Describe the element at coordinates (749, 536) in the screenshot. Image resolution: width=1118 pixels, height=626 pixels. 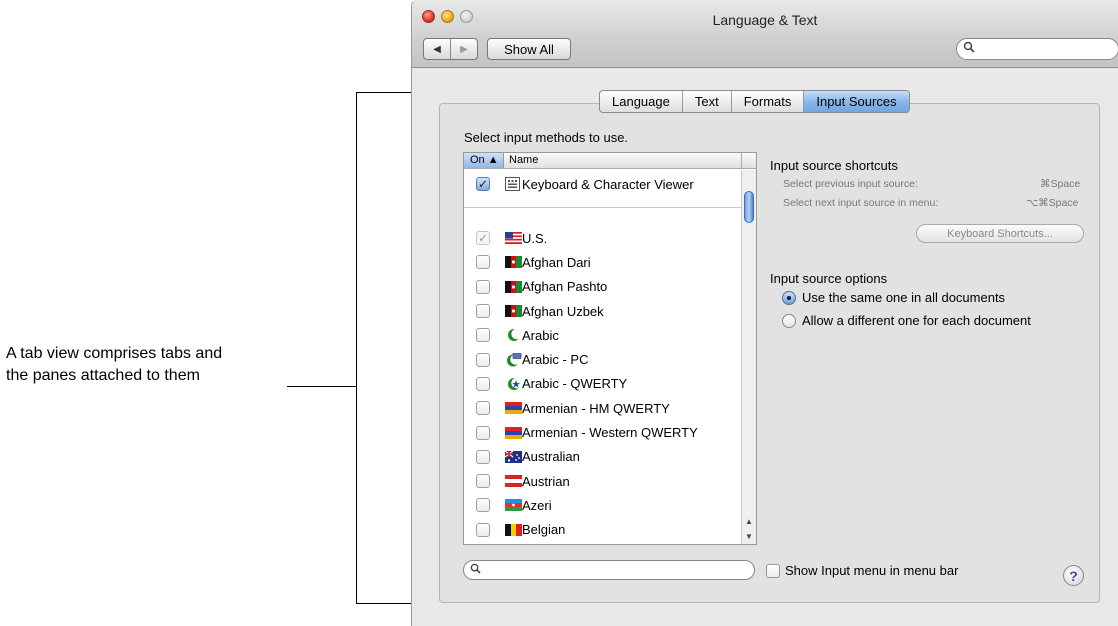
I see `scroll-down-icon: ▼` at that location.